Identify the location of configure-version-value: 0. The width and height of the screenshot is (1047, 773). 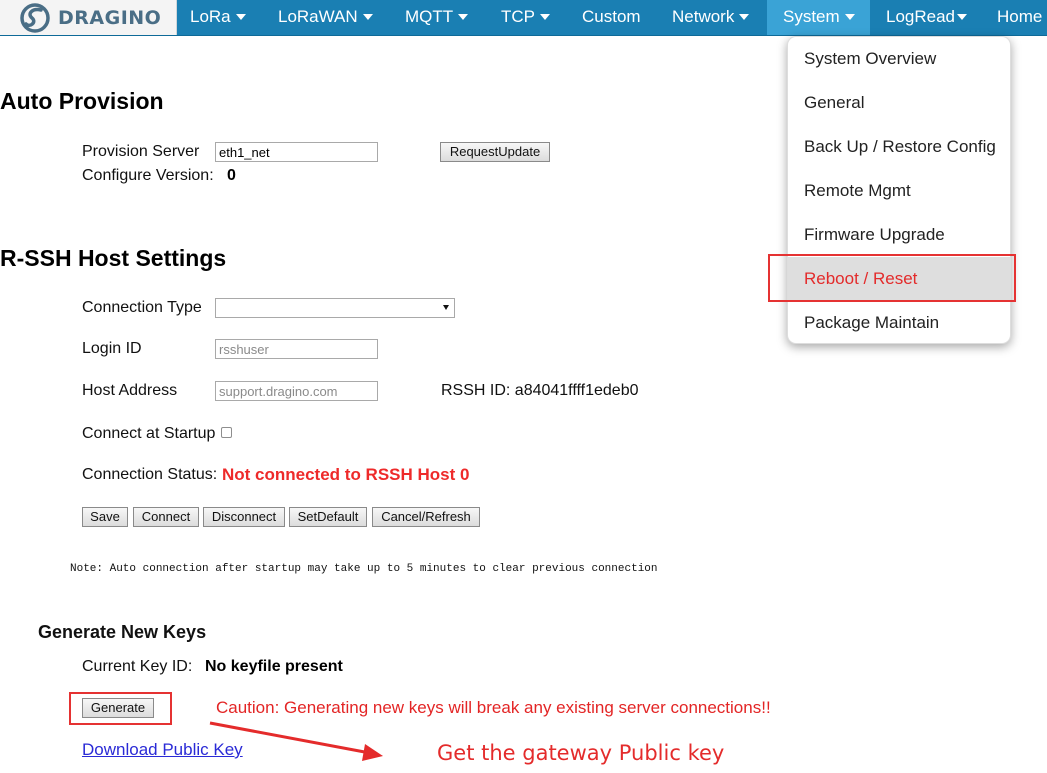
(231, 175).